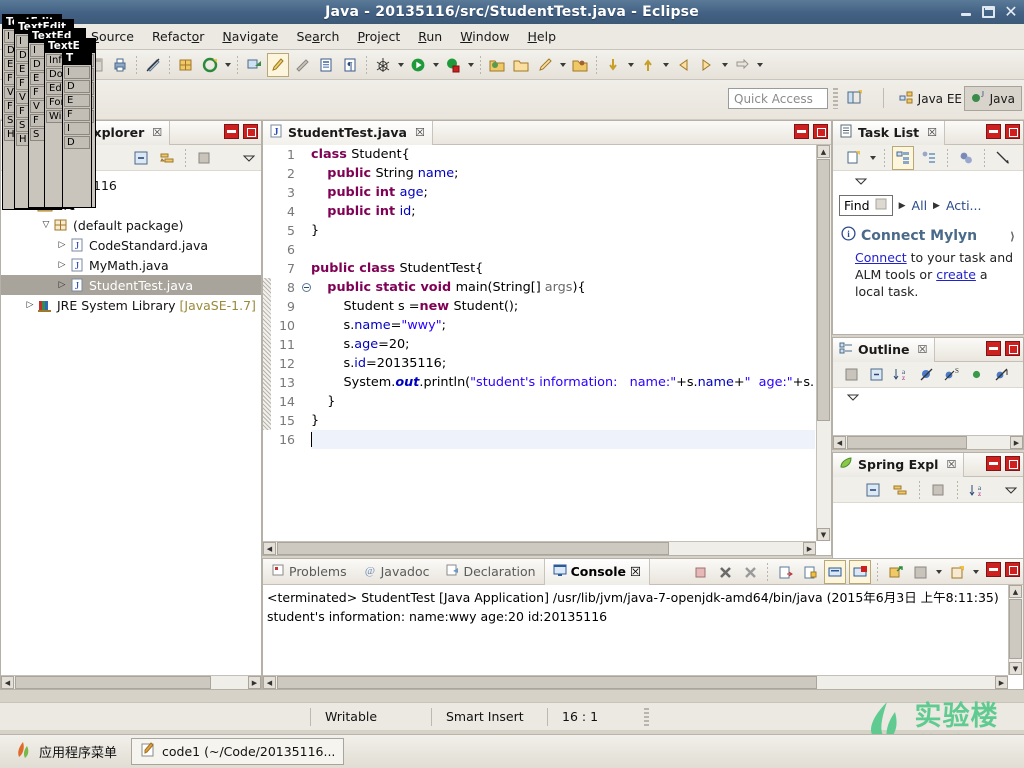 The height and width of the screenshot is (768, 1024). Describe the element at coordinates (430, 36) in the screenshot. I see `menu-run: Run` at that location.